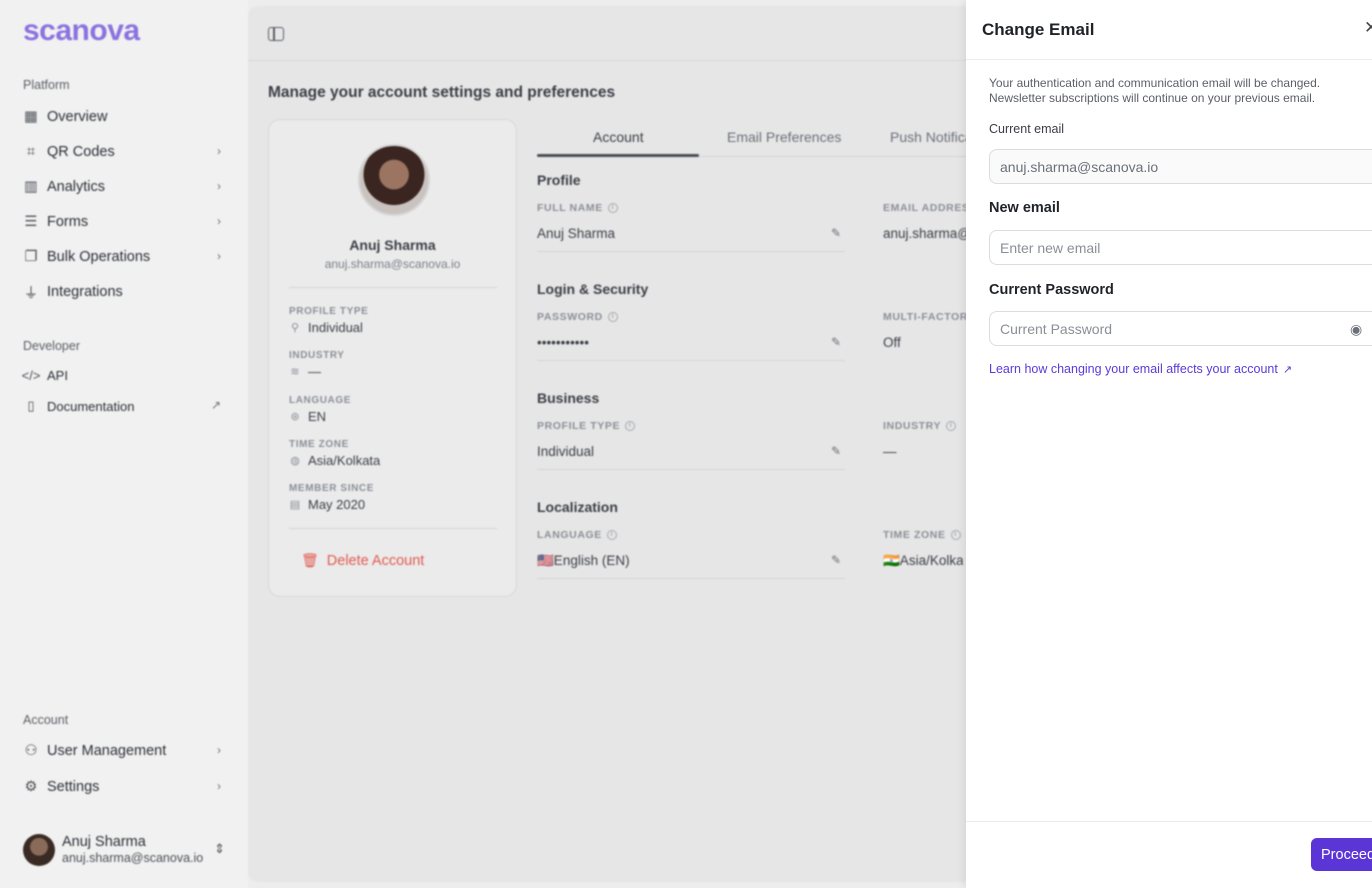  Describe the element at coordinates (331, 488) in the screenshot. I see `member-since-label: MEMBER SINCE` at that location.